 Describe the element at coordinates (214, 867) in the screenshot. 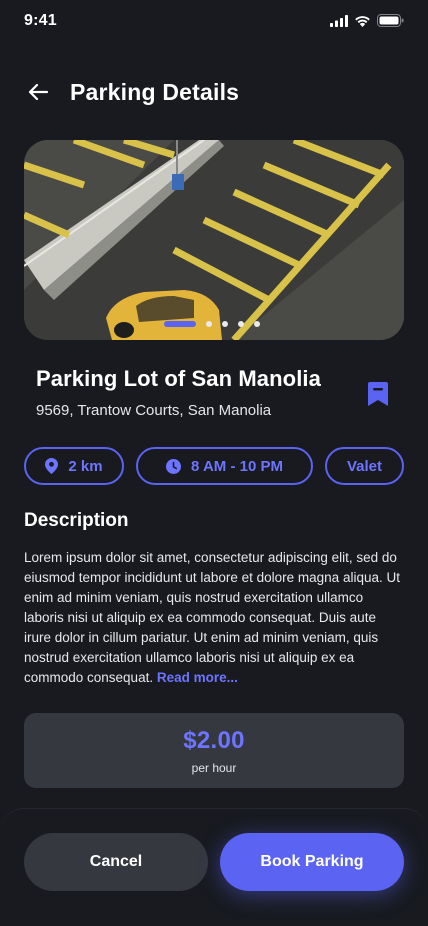

I see `bottom-action-bar: Cancel Book Parking` at that location.